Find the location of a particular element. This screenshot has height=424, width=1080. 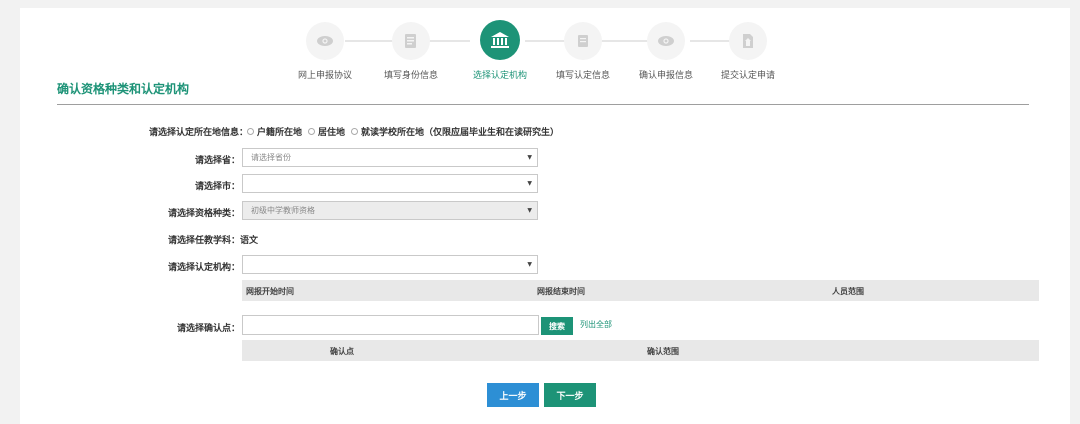

confirm-point-input is located at coordinates (390, 325).